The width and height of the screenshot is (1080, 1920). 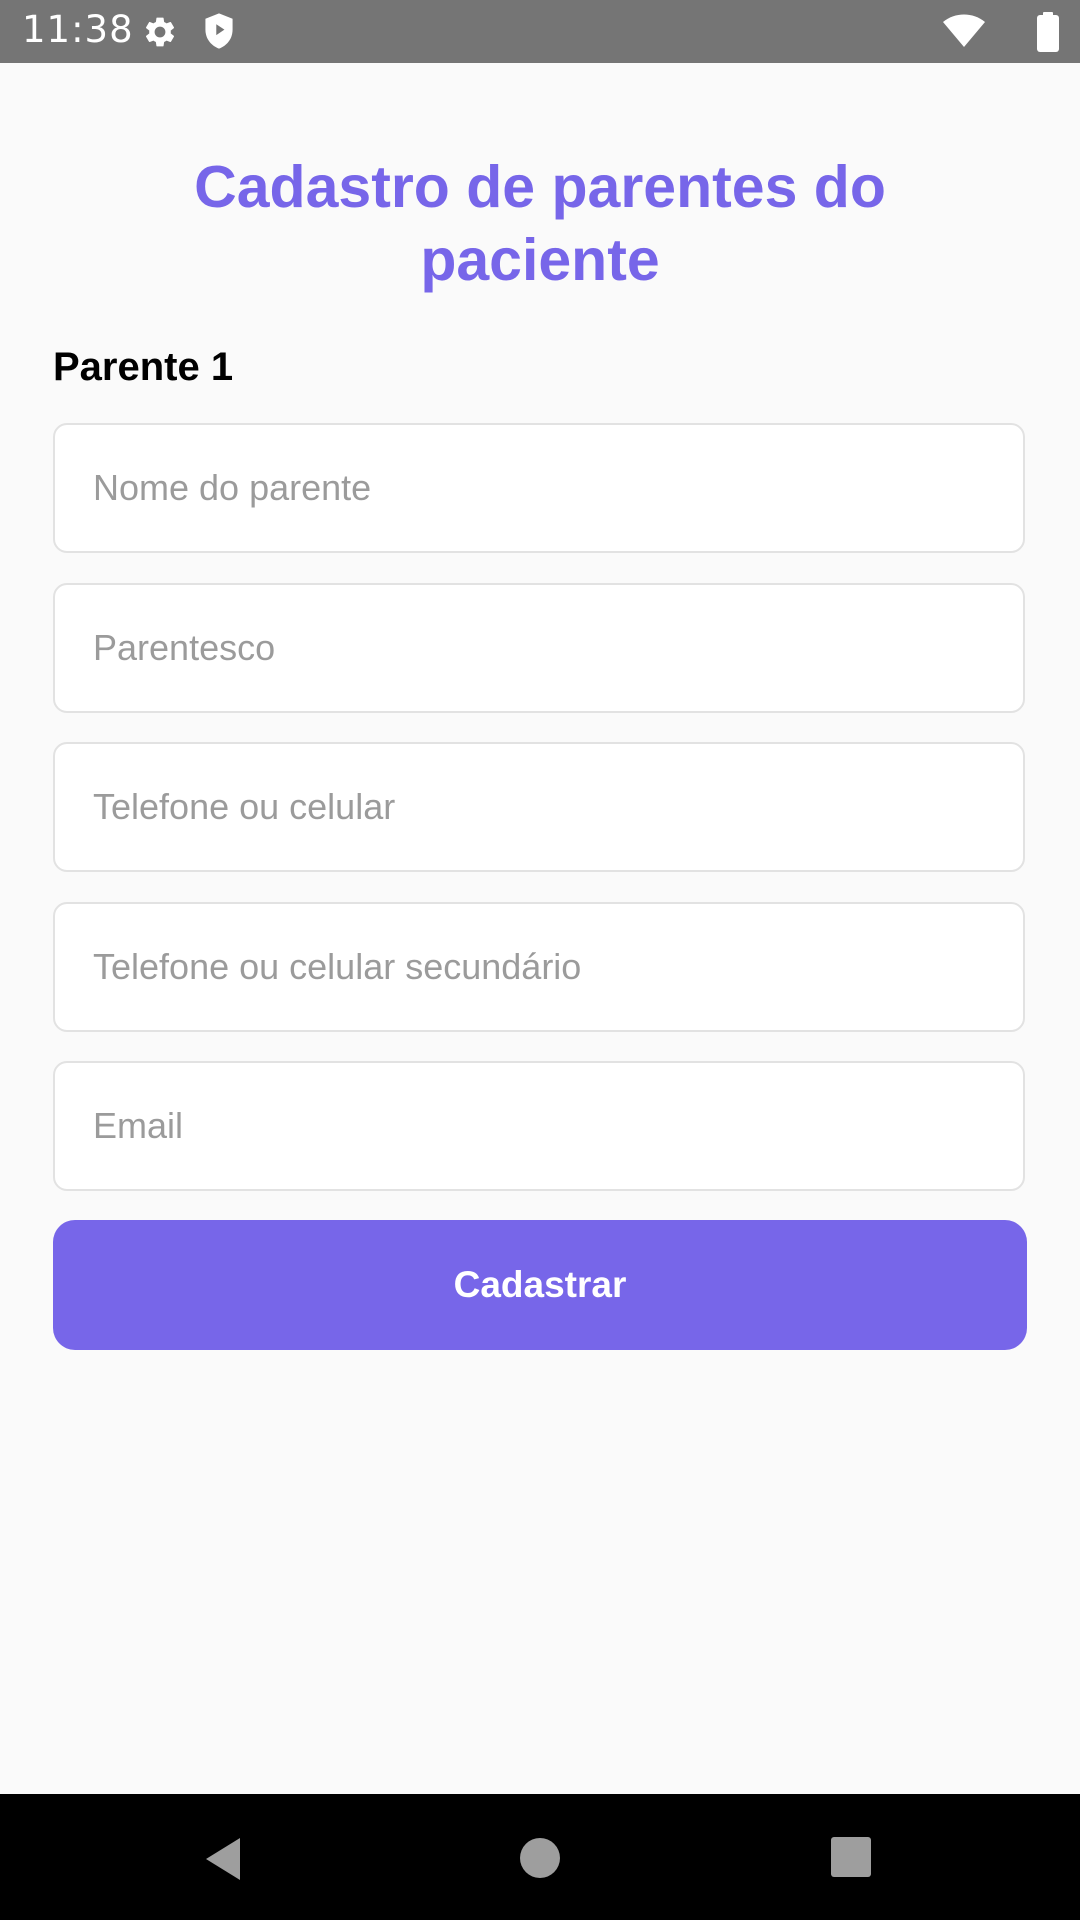 What do you see at coordinates (78, 29) in the screenshot?
I see `status-time: 11:38` at bounding box center [78, 29].